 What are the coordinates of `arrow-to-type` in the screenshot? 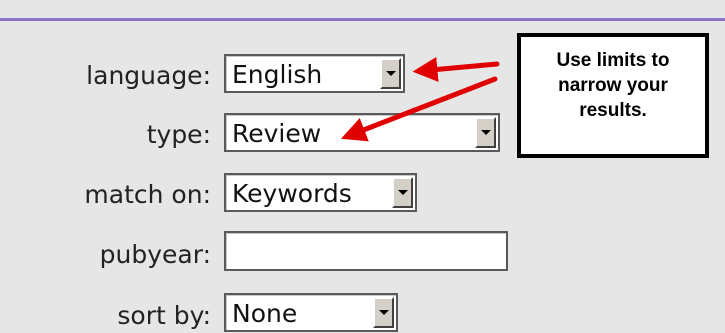 It's located at (419, 109).